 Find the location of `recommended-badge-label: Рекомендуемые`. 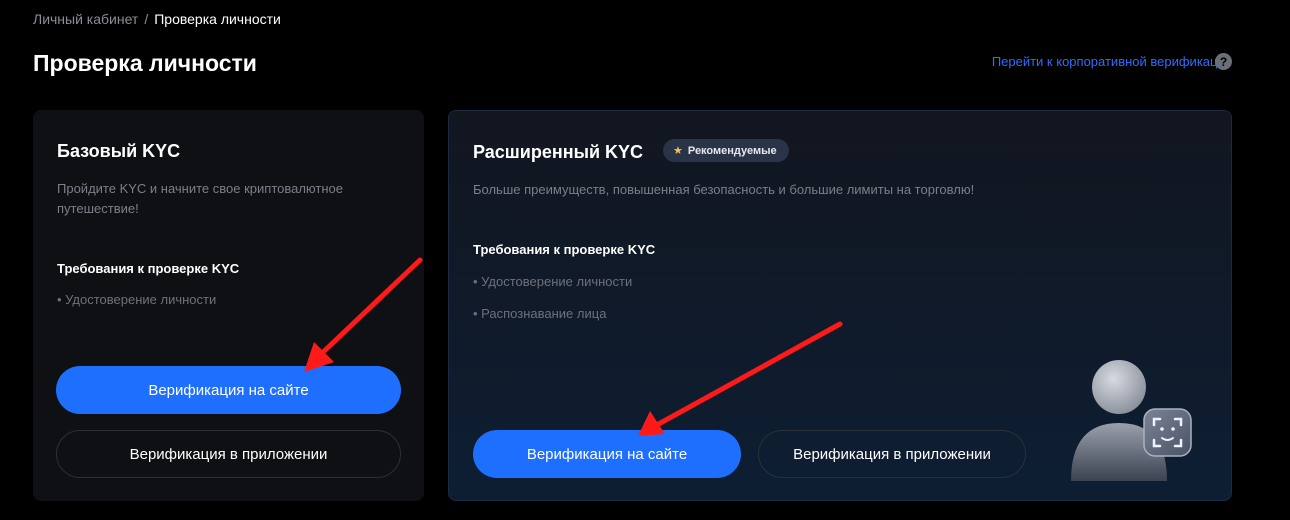

recommended-badge-label: Рекомендуемые is located at coordinates (732, 150).